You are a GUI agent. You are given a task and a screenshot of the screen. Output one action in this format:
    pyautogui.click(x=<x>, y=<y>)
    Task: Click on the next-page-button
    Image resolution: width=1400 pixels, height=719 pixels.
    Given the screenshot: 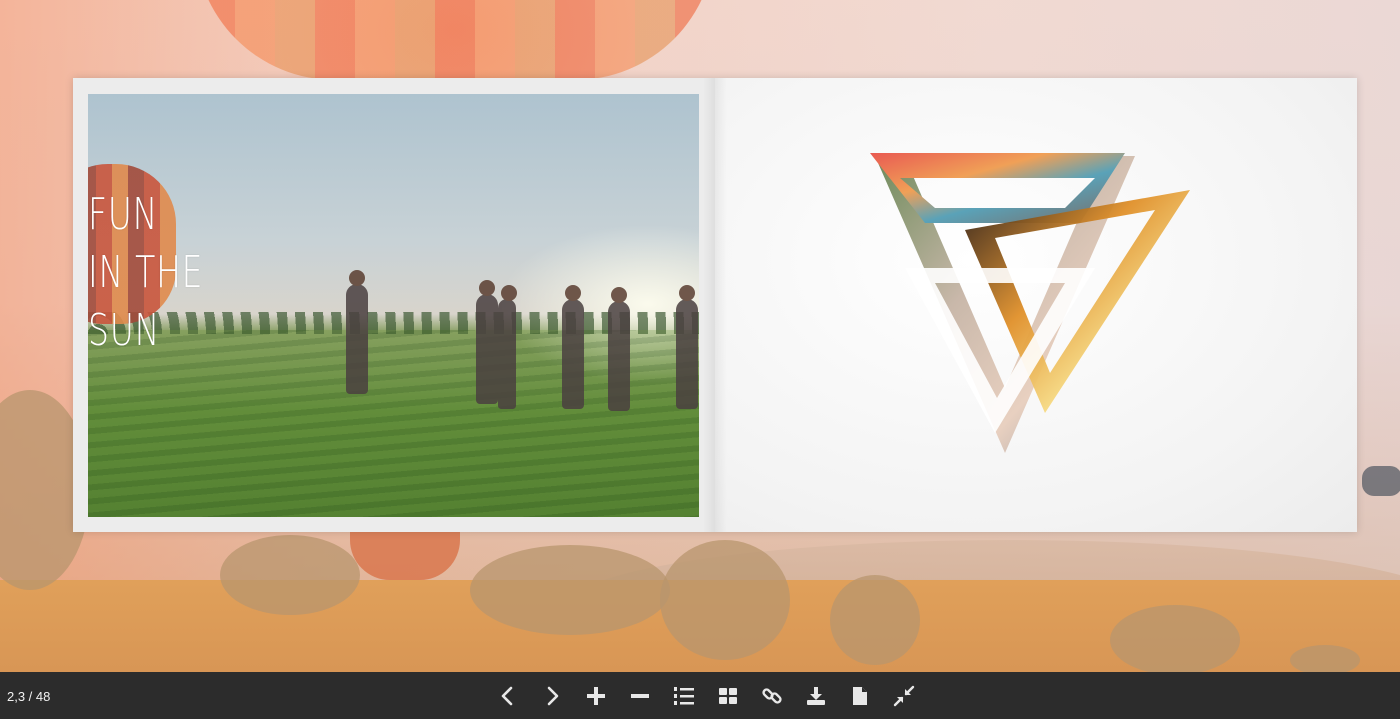 What is the action you would take?
    pyautogui.click(x=552, y=695)
    